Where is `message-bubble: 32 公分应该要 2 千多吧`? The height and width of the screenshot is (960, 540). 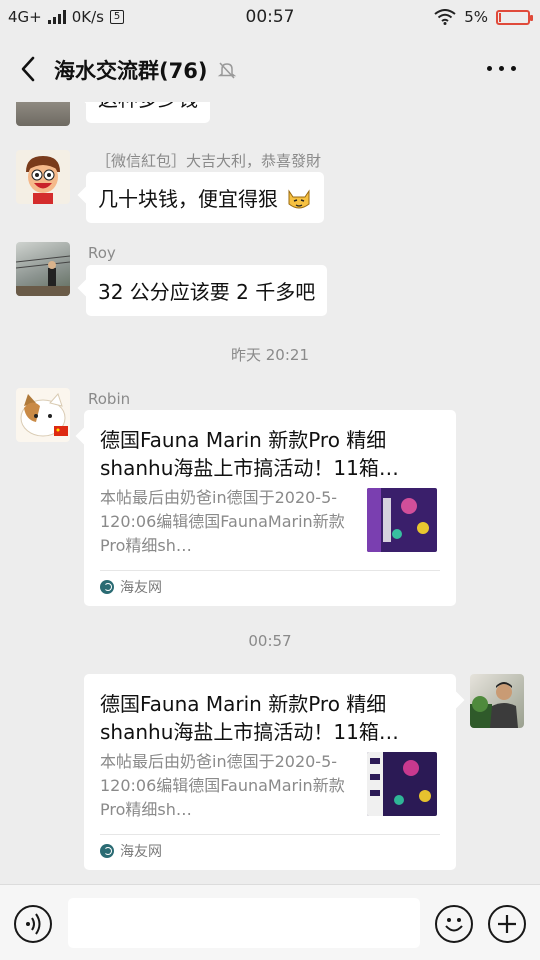
message-bubble: 32 公分应该要 2 千多吧 is located at coordinates (207, 290).